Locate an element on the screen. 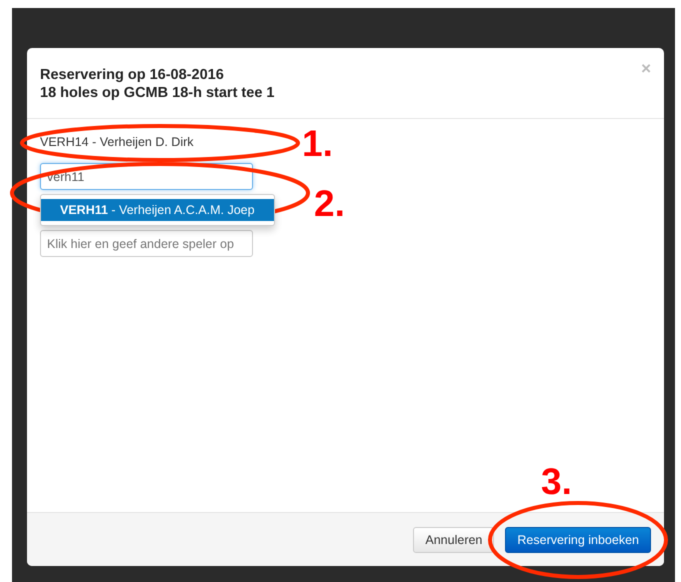 Image resolution: width=681 pixels, height=582 pixels. player-name: VERH14 - Verheijen D. Dirk is located at coordinates (117, 142).